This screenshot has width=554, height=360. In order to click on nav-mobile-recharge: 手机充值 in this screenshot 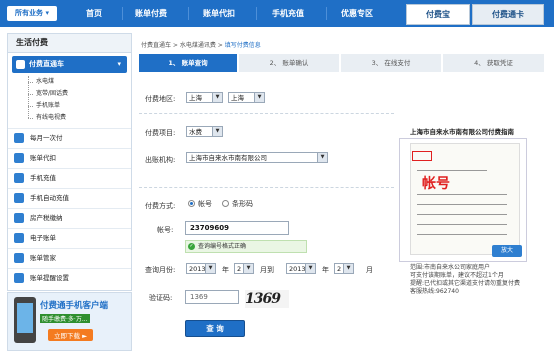, I will do `click(288, 13)`.